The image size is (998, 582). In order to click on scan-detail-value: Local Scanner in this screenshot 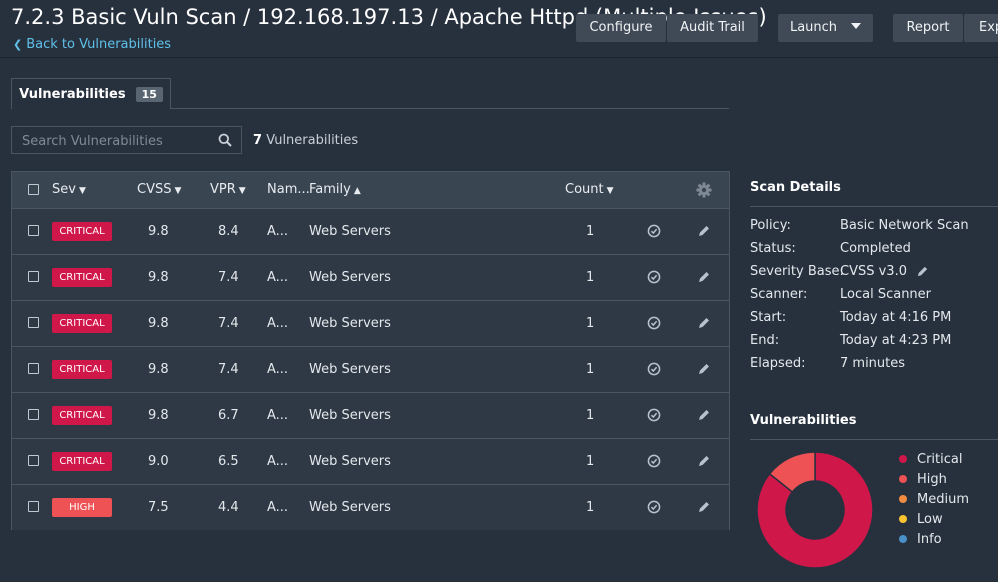, I will do `click(886, 294)`.